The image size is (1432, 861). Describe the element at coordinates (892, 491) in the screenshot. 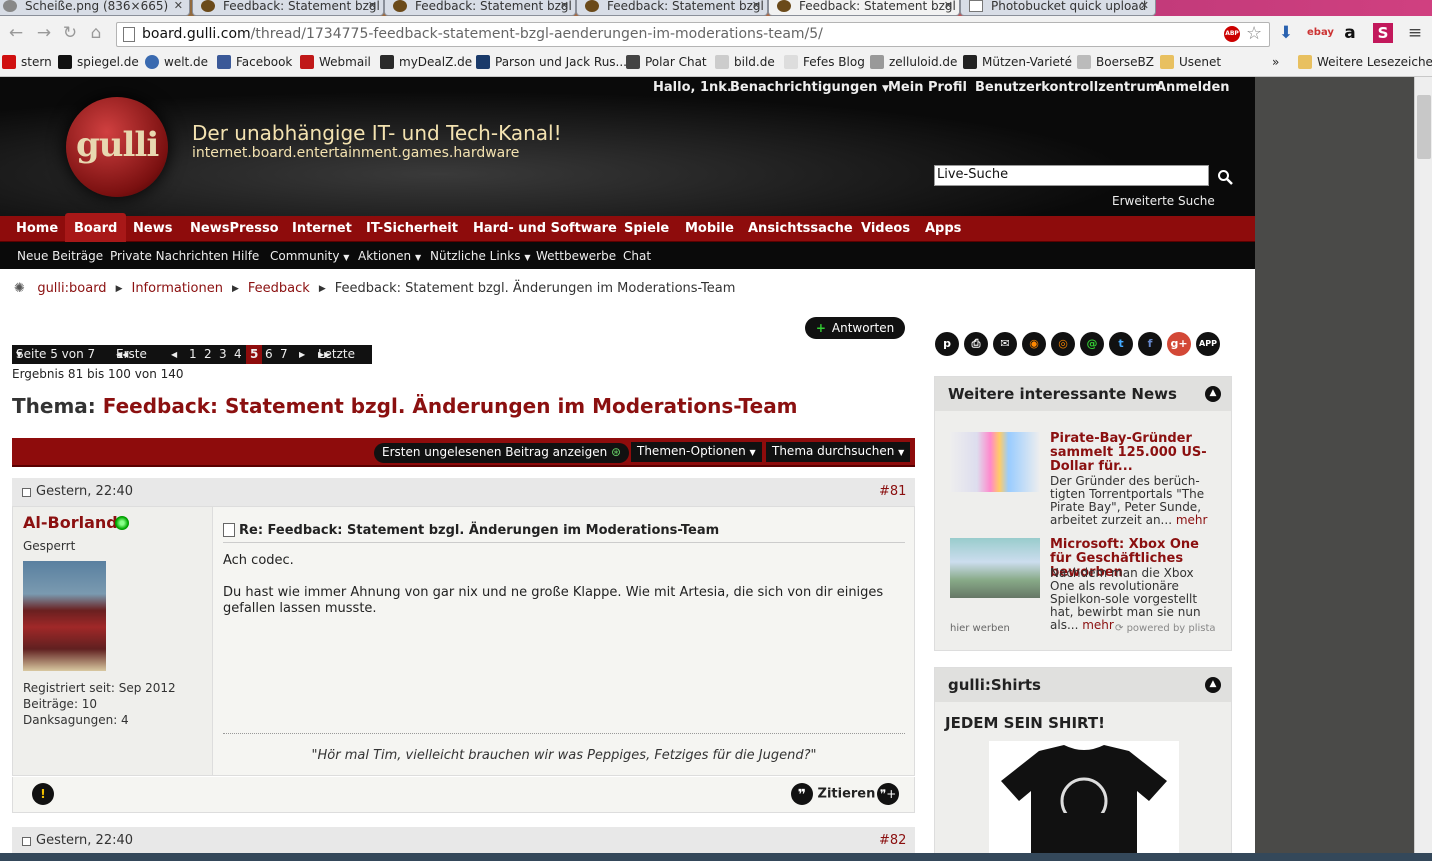

I see `post-number-link: #81` at that location.